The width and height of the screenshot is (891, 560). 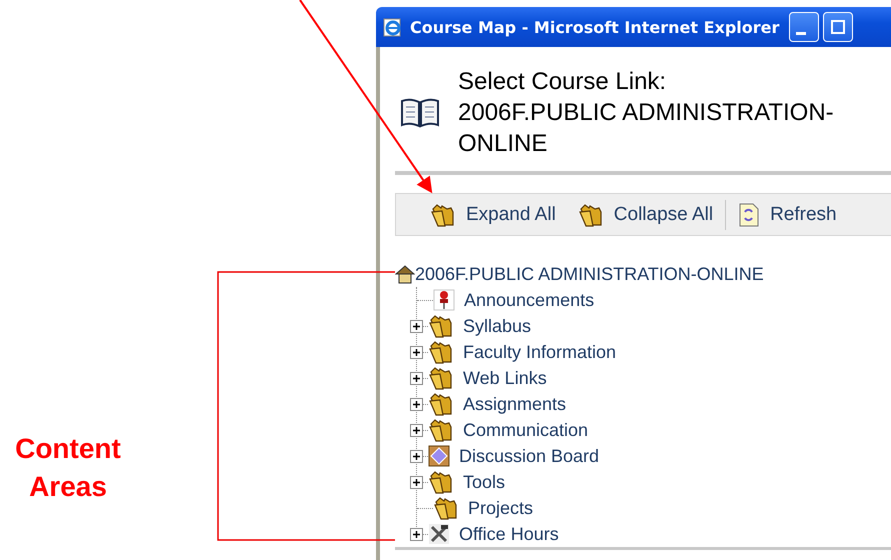 I want to click on tree-item-link: Communication, so click(x=525, y=430).